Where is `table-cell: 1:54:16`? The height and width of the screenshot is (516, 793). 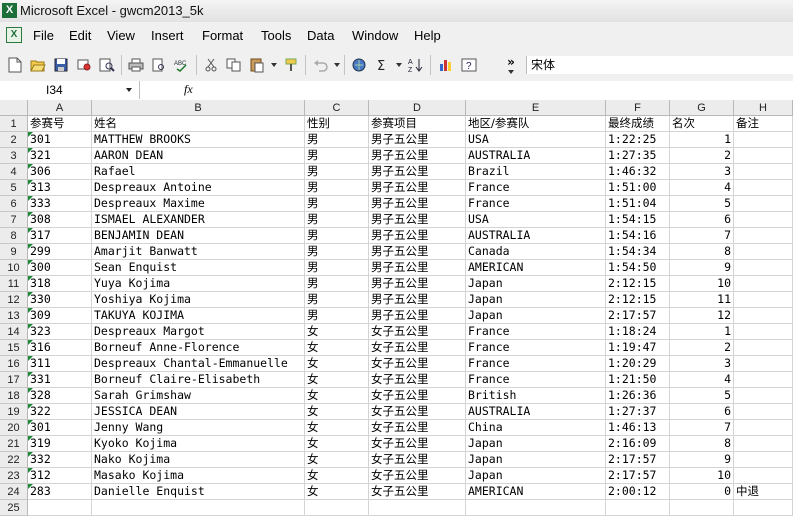 table-cell: 1:54:16 is located at coordinates (638, 236).